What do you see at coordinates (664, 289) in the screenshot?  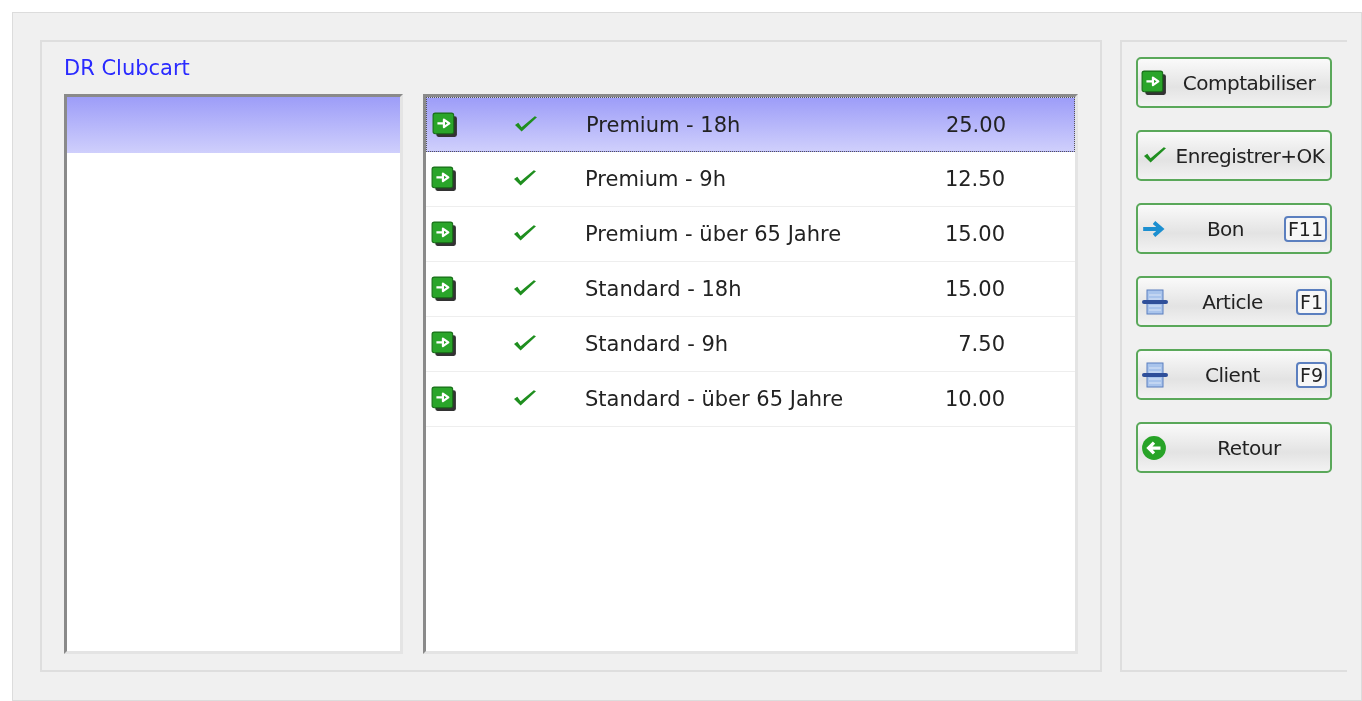 I see `tariff-name: Standard - 18h` at bounding box center [664, 289].